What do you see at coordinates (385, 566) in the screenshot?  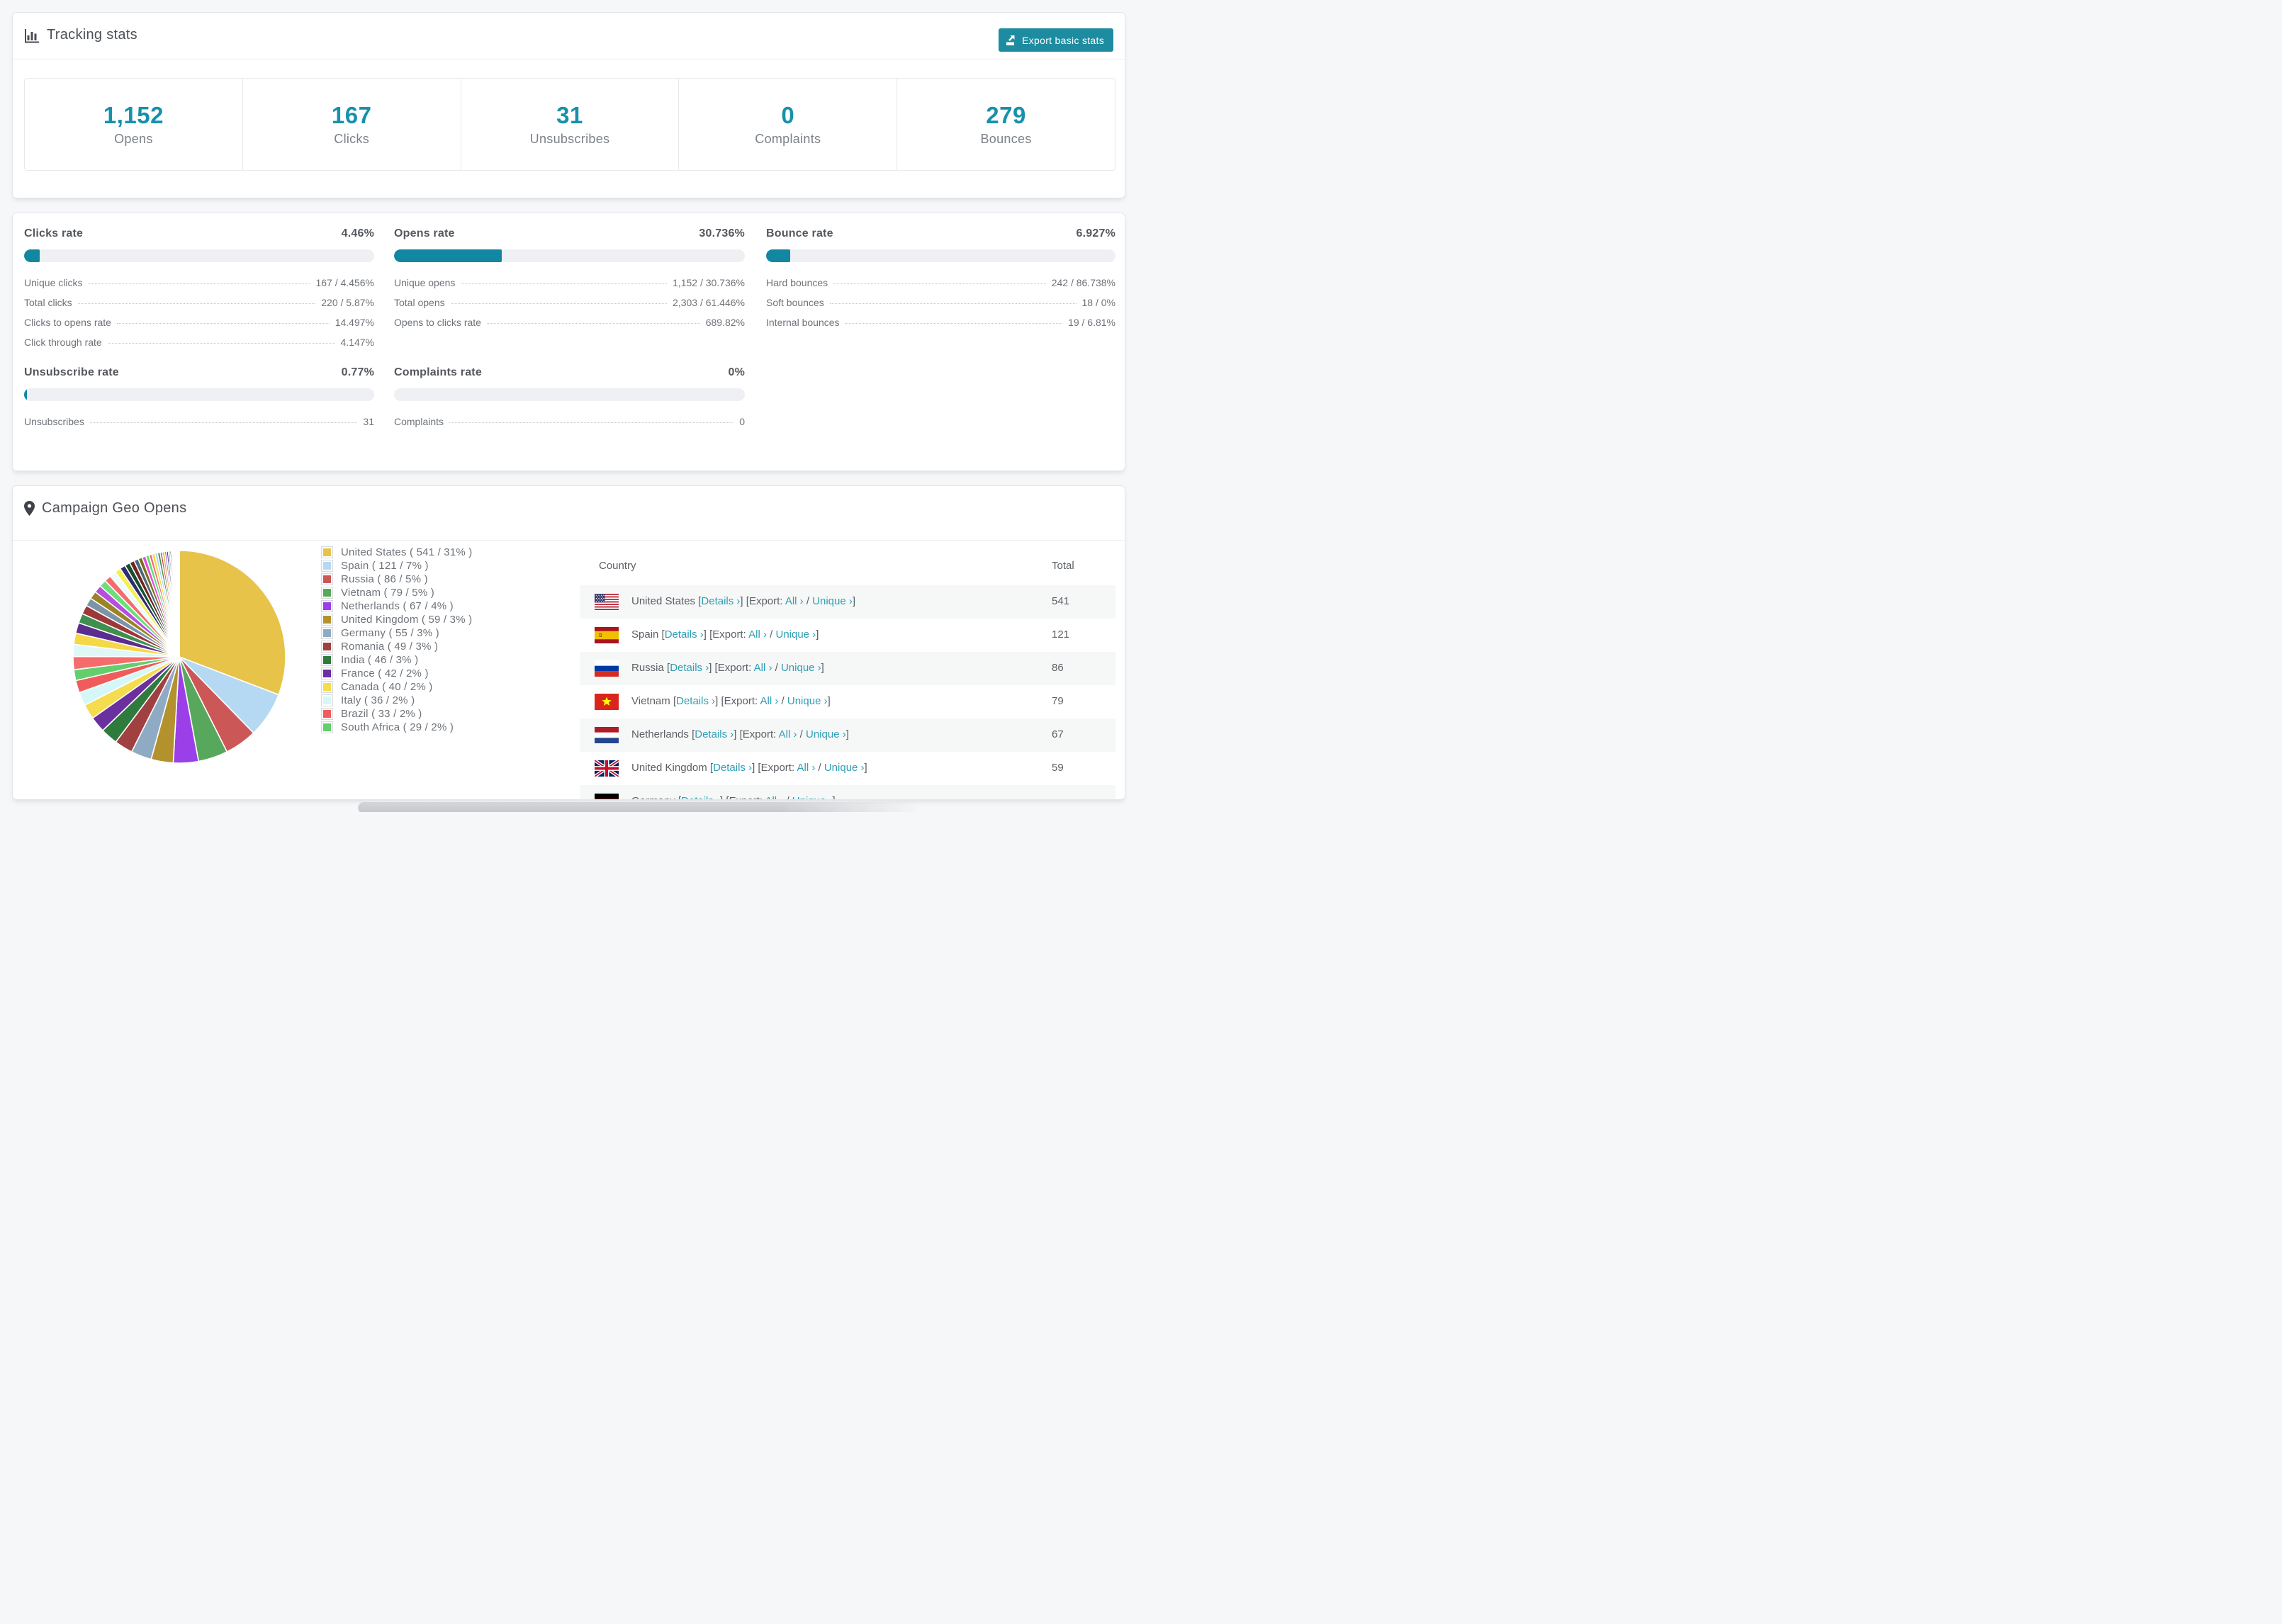 I see `legend-label: Spain ( 121 / 7% )` at bounding box center [385, 566].